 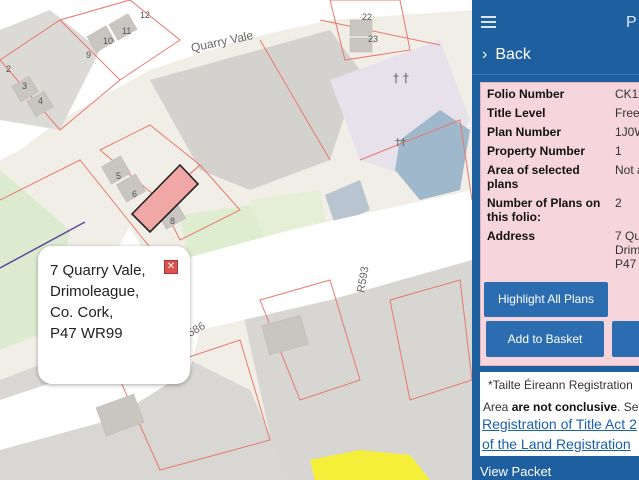 I want to click on registration-act-link: Registration of Title Act 2, so click(x=559, y=424).